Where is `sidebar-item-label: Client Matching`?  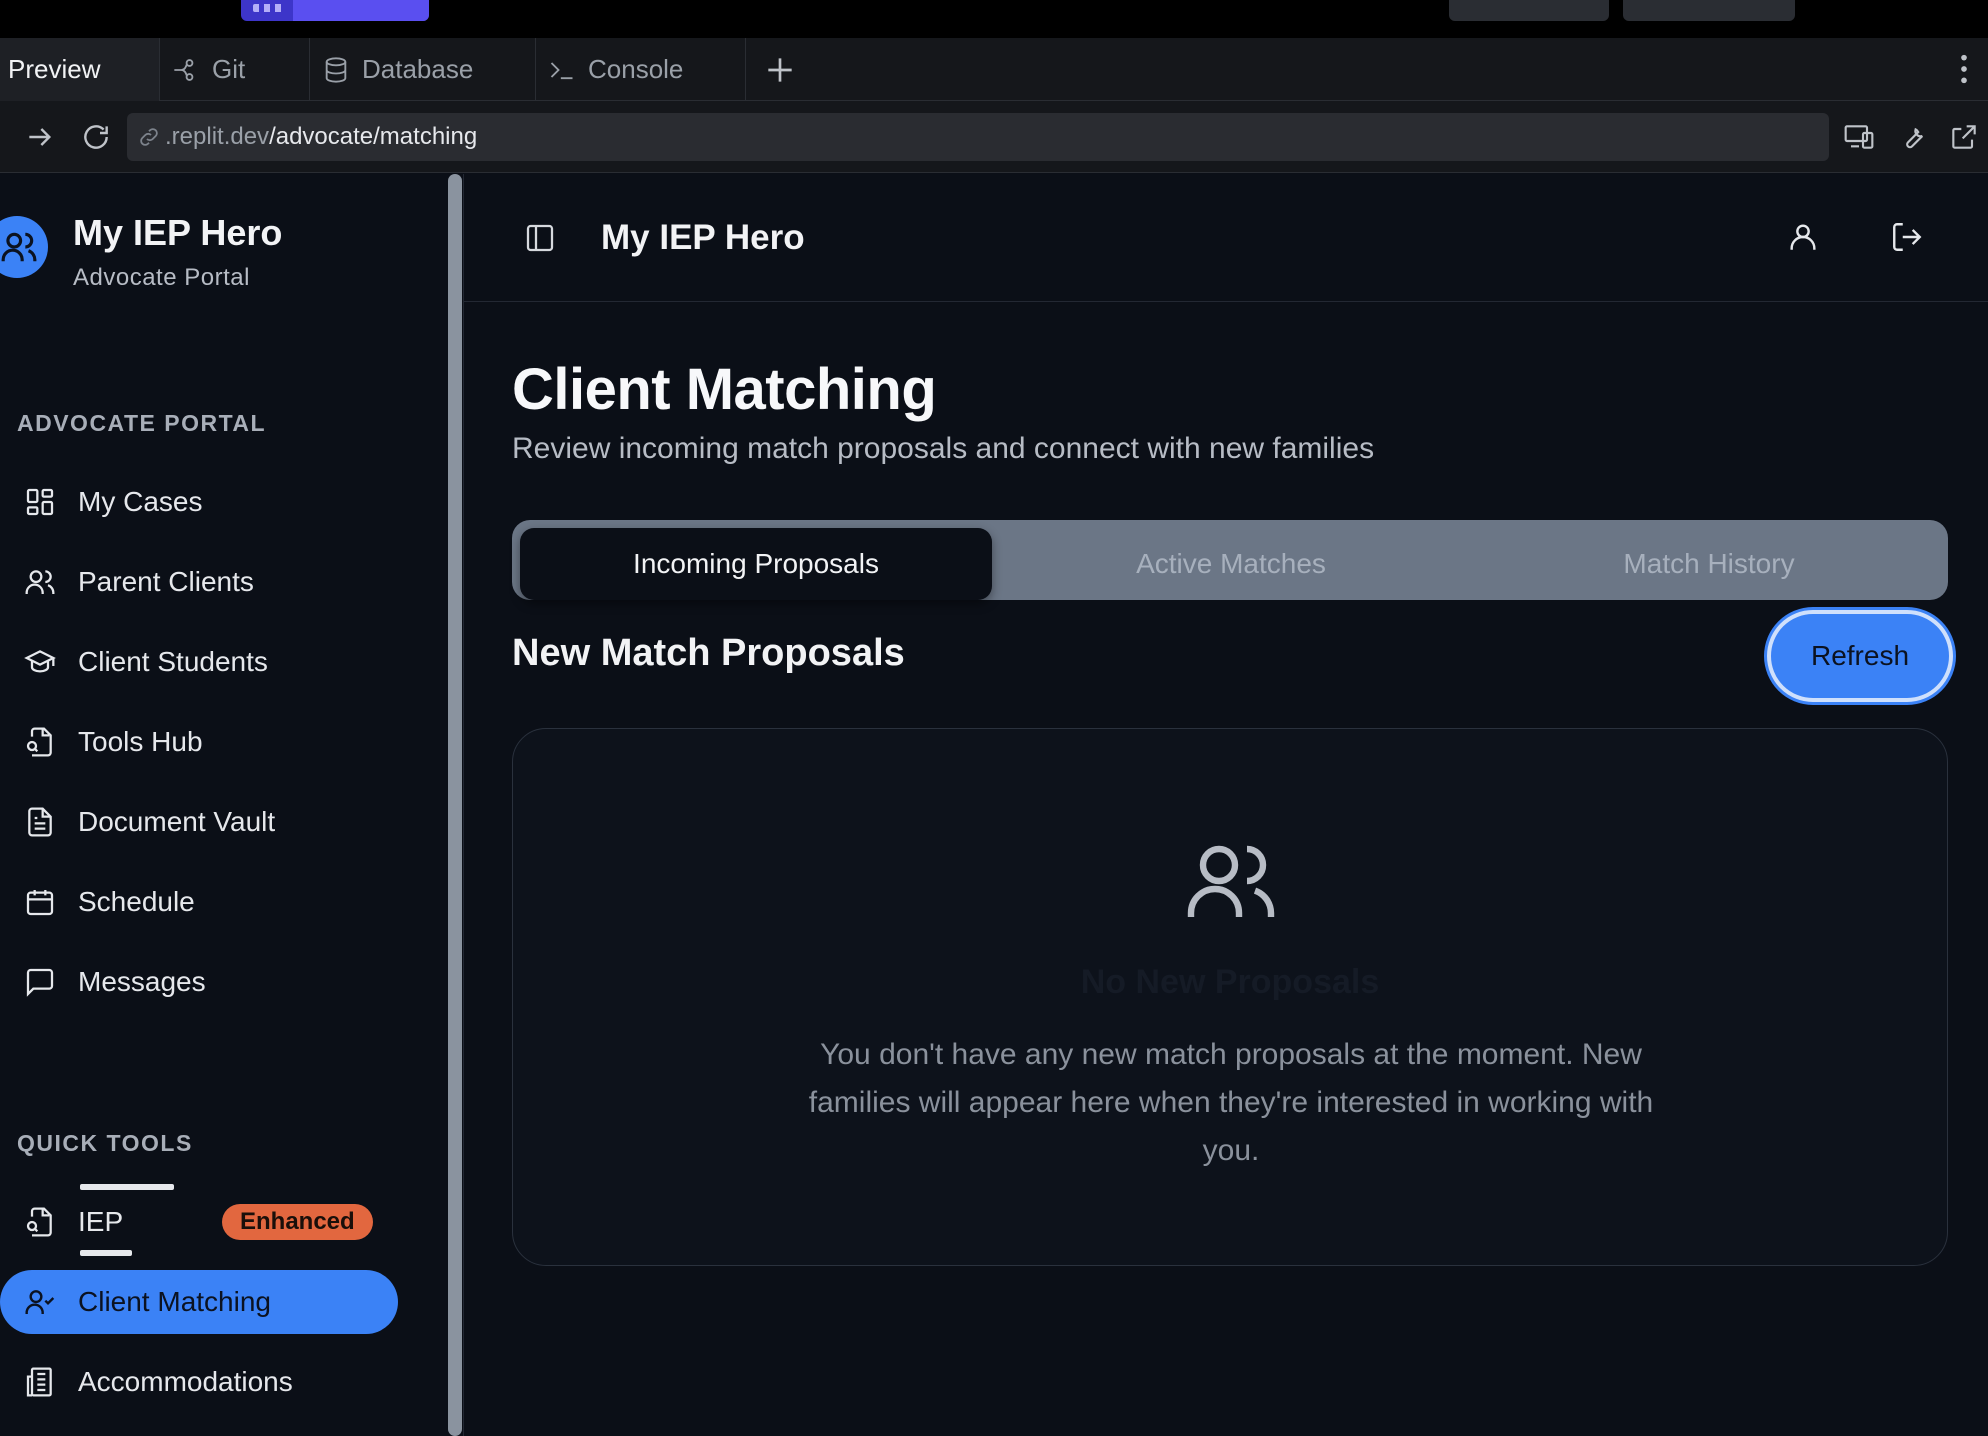
sidebar-item-label: Client Matching is located at coordinates (174, 1301).